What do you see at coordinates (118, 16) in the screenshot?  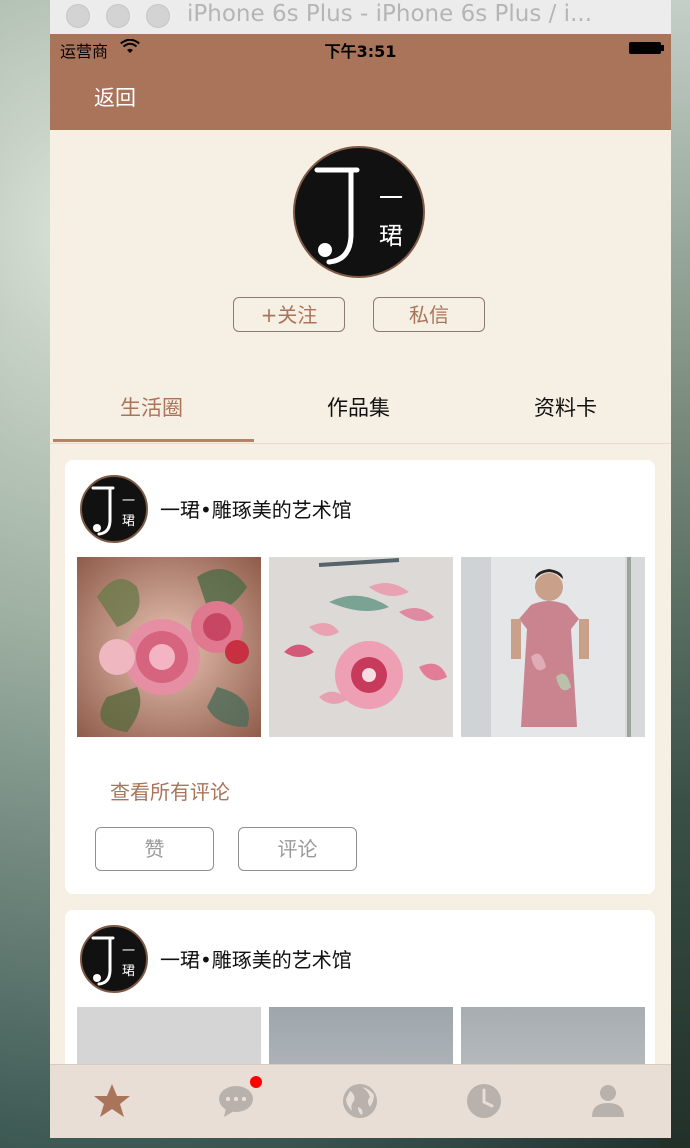 I see `minimize-window-button` at bounding box center [118, 16].